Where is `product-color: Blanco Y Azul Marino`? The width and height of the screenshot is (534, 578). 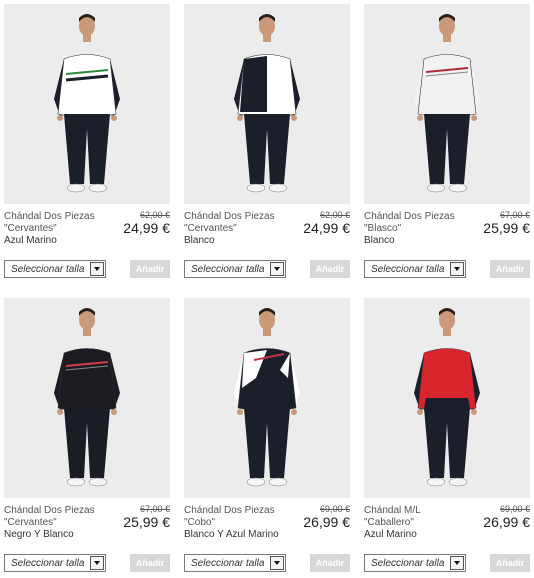
product-color: Blanco Y Azul Marino is located at coordinates (231, 534).